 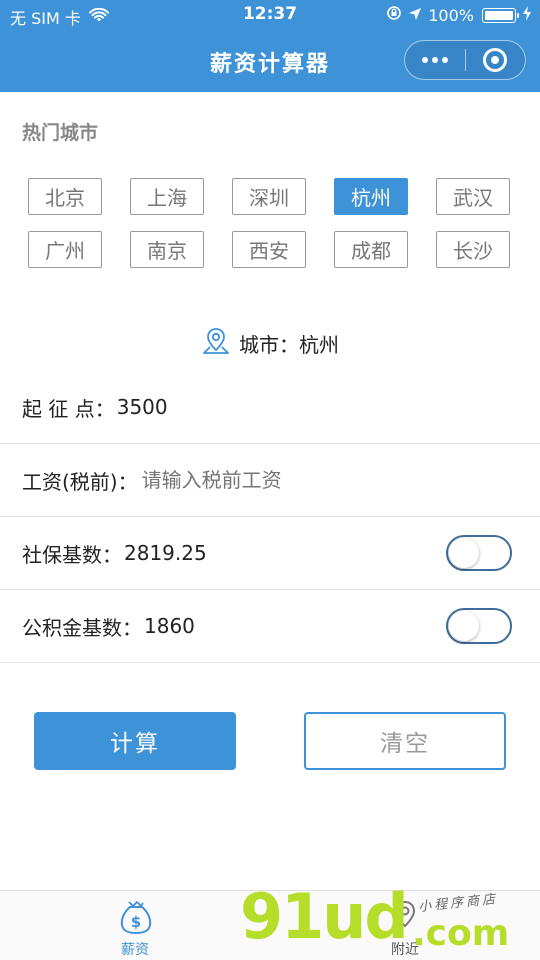 I want to click on hot-cities-title: 热门城市, so click(x=60, y=133).